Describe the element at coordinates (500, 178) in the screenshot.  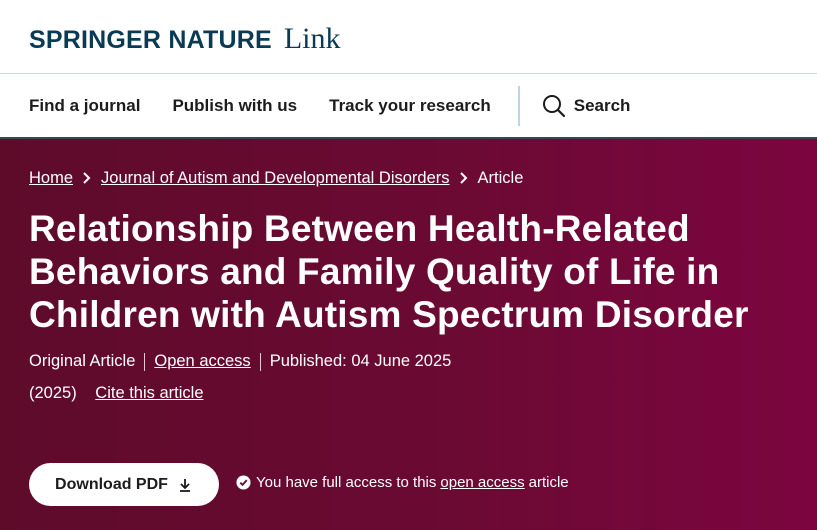
I see `breadcrumb-current: Article` at that location.